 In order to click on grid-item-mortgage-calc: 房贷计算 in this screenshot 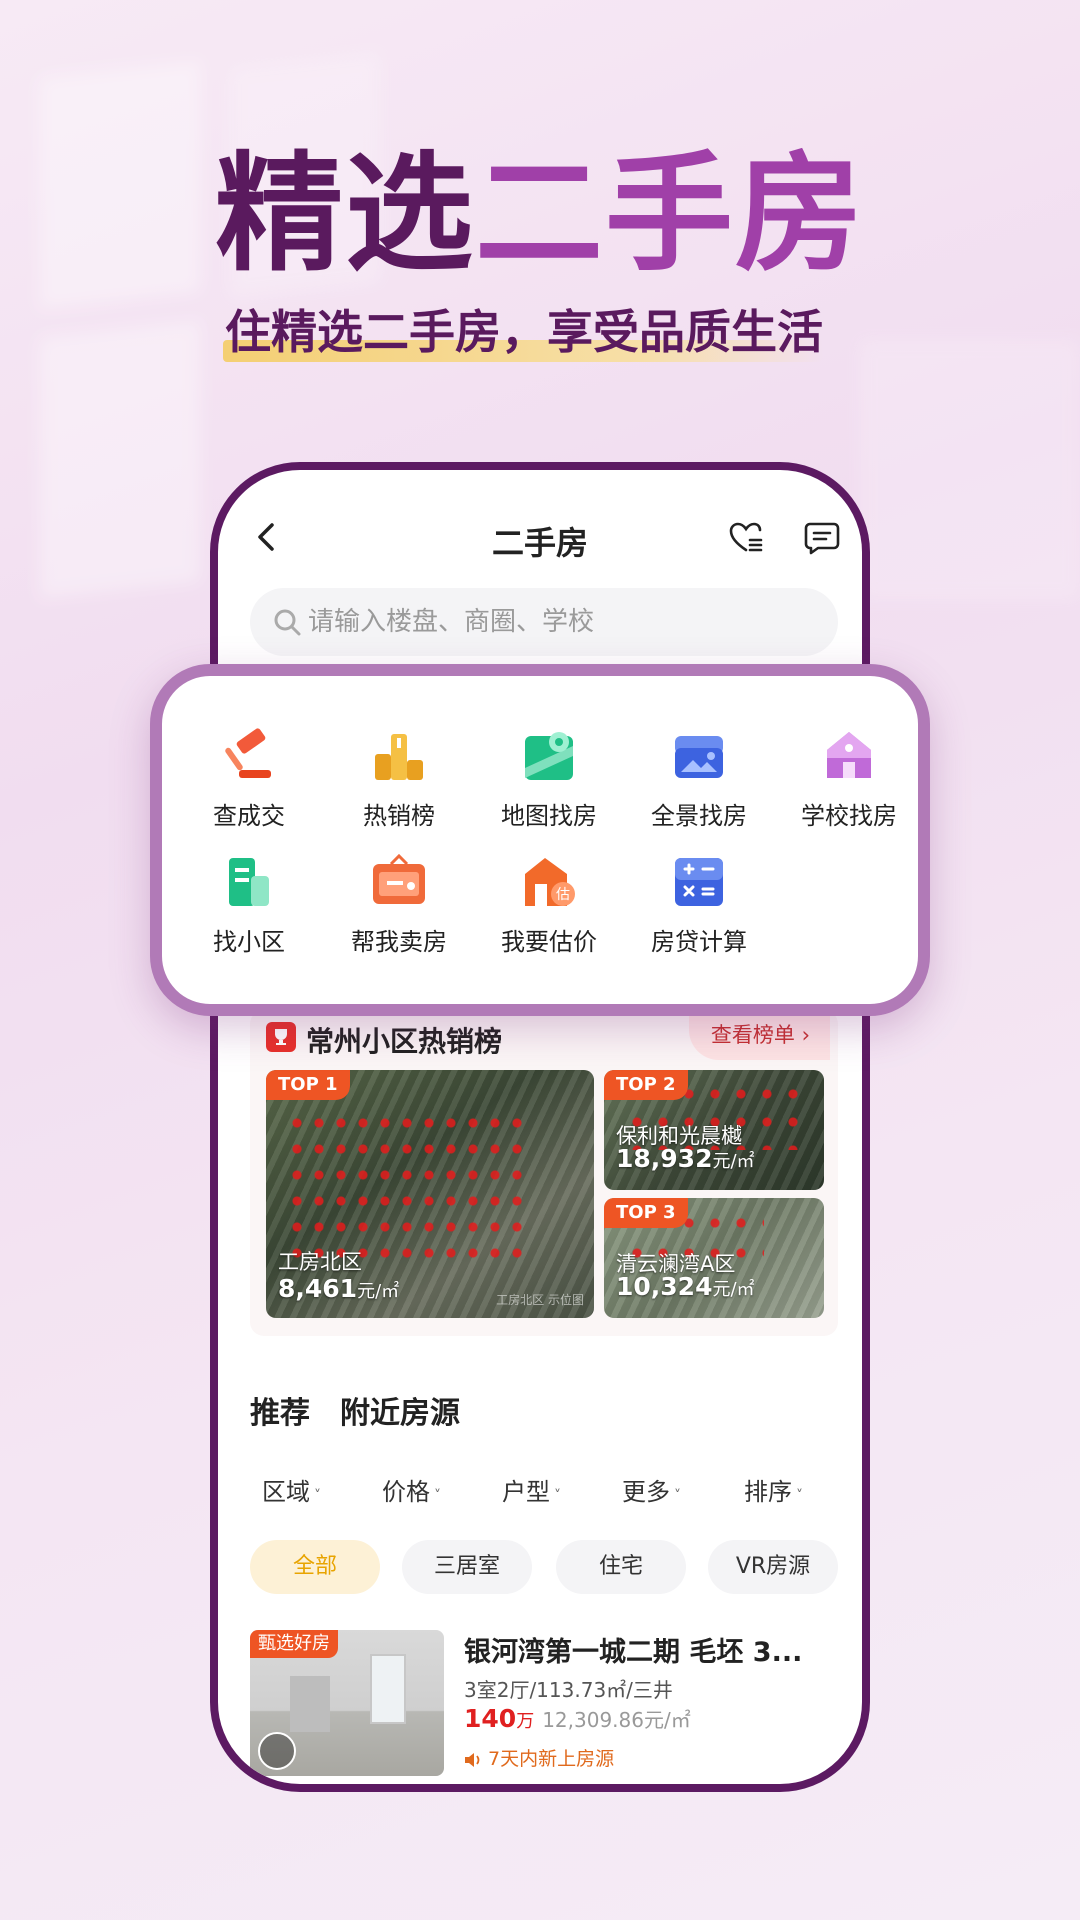, I will do `click(699, 905)`.